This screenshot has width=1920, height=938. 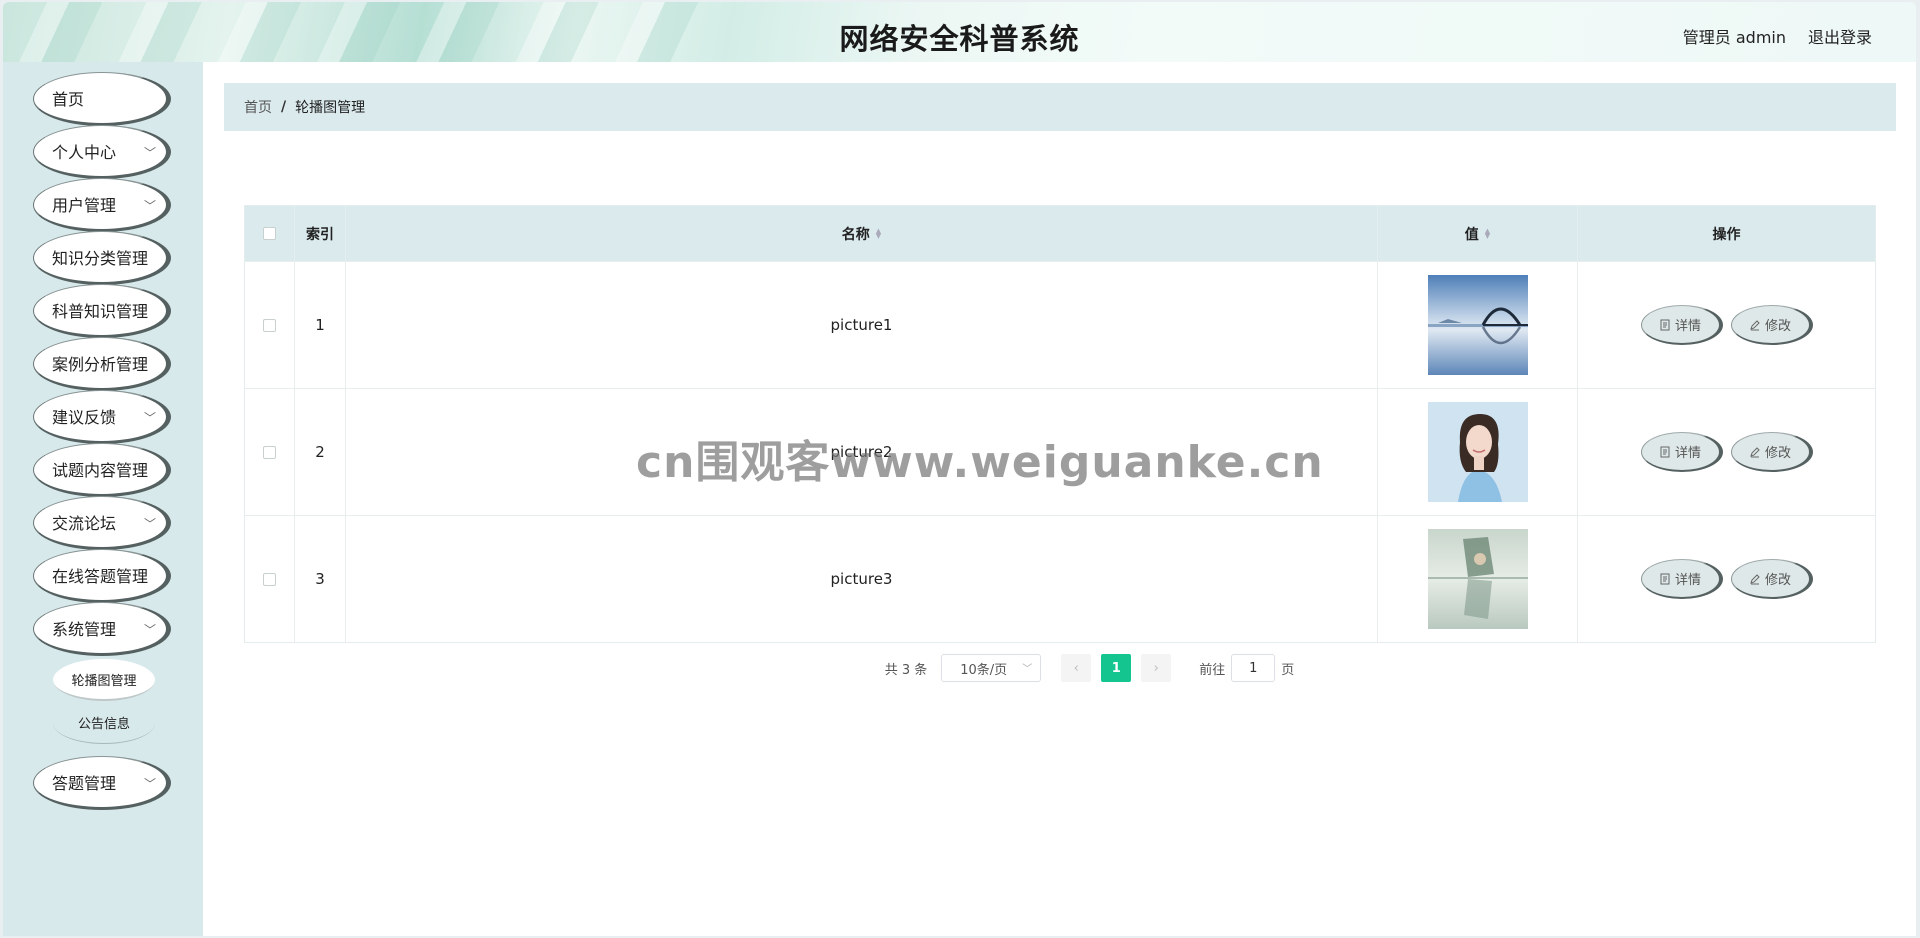 I want to click on sidebar-item-system-management: 系统管理 ﹀, so click(x=102, y=629).